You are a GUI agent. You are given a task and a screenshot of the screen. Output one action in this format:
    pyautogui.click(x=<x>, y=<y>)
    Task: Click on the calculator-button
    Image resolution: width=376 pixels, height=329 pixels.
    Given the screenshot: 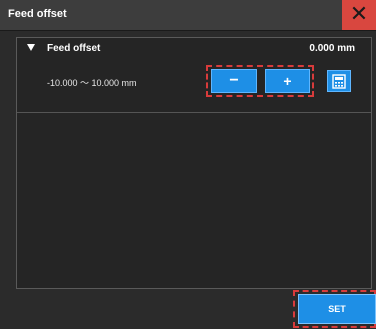 What is the action you would take?
    pyautogui.click(x=339, y=81)
    